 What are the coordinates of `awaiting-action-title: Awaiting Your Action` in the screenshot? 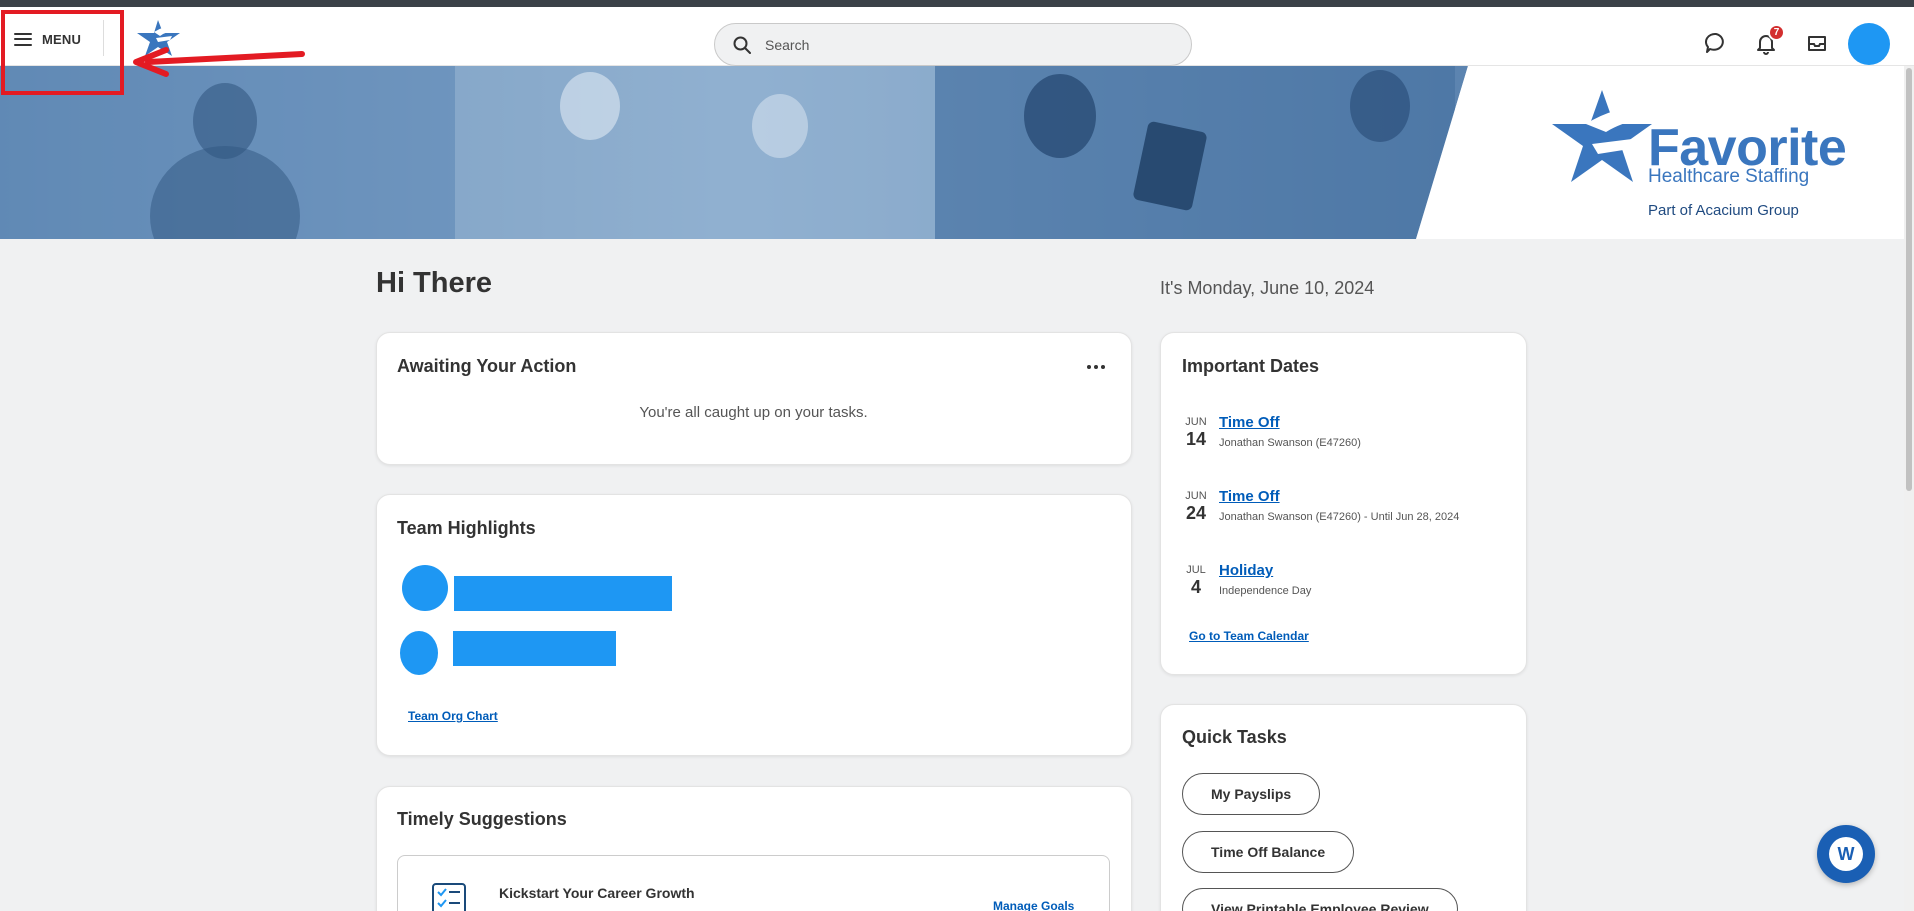 It's located at (487, 366).